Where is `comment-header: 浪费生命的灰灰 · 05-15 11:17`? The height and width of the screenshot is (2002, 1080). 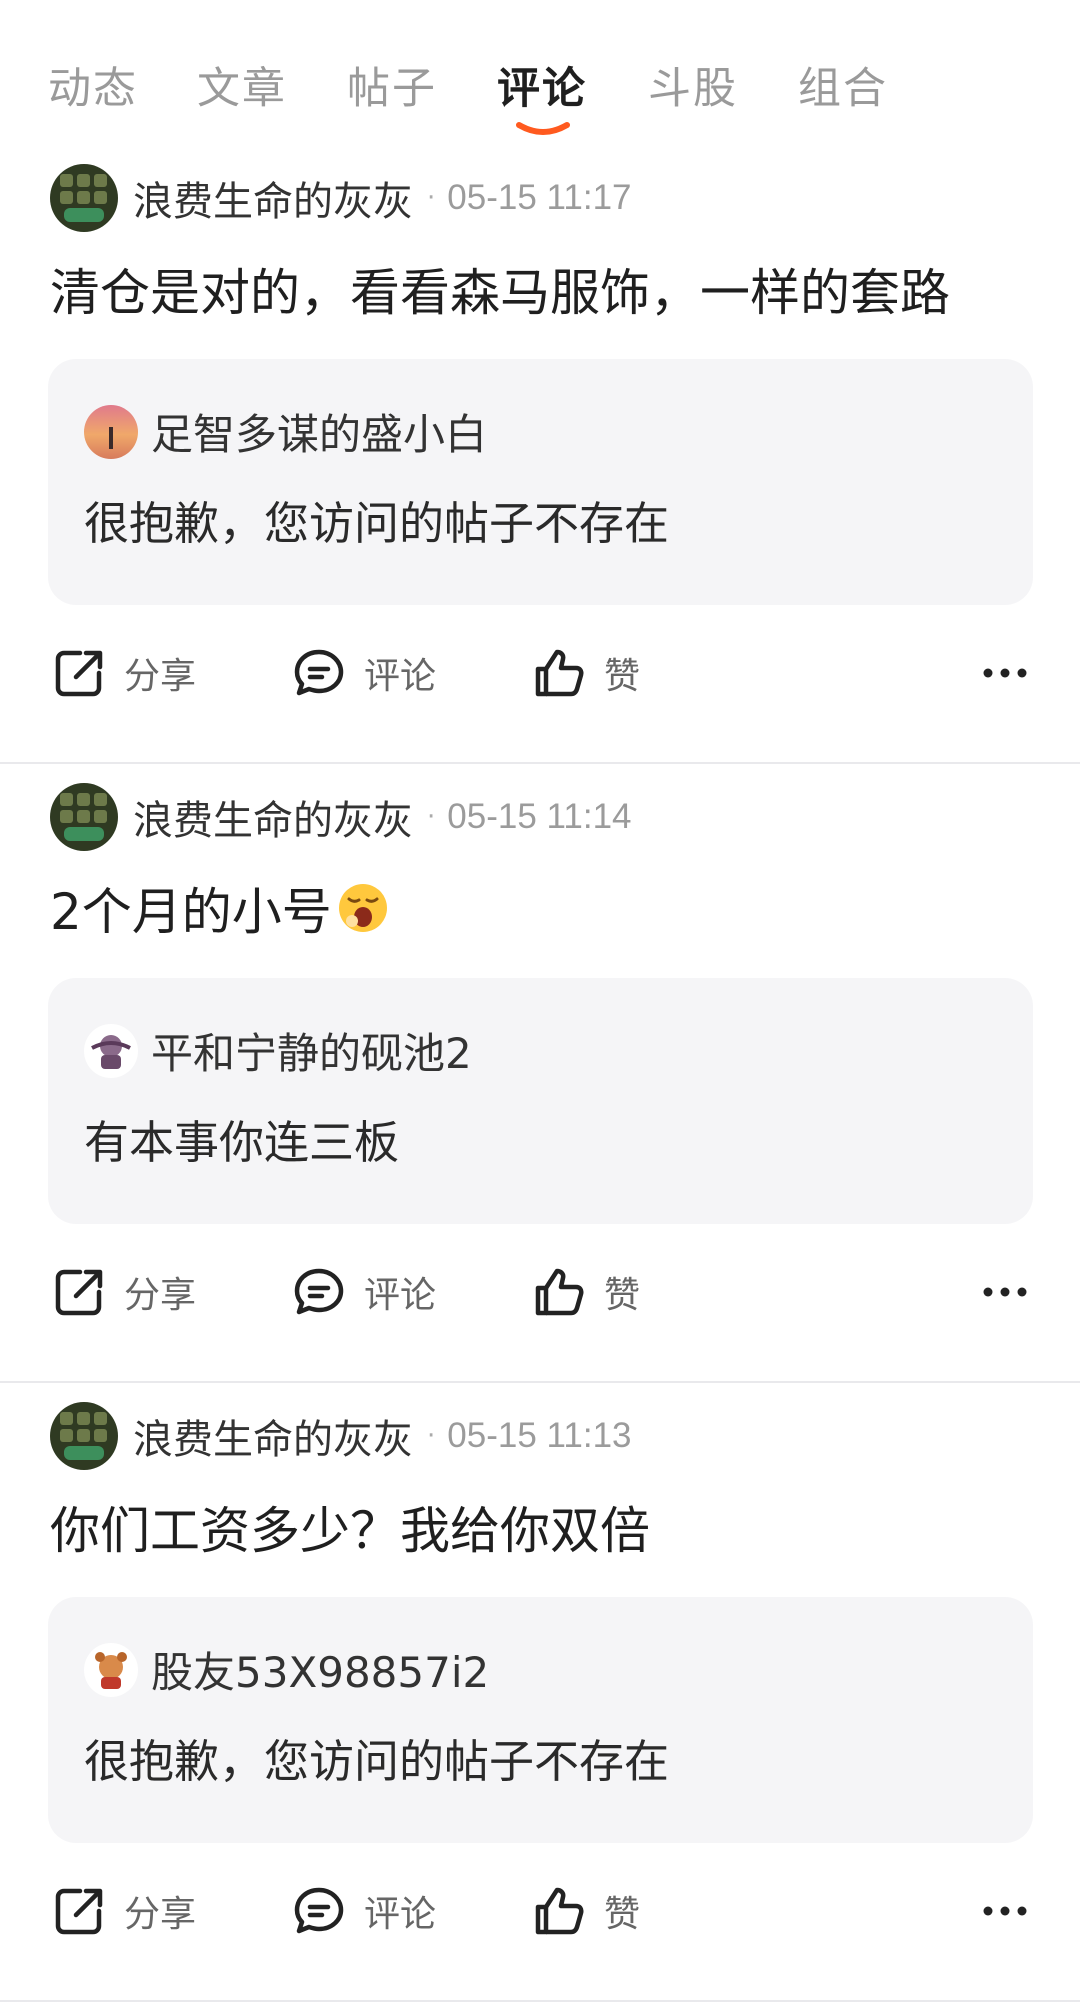
comment-header: 浪费生命的灰灰 · 05-15 11:17 is located at coordinates (341, 198).